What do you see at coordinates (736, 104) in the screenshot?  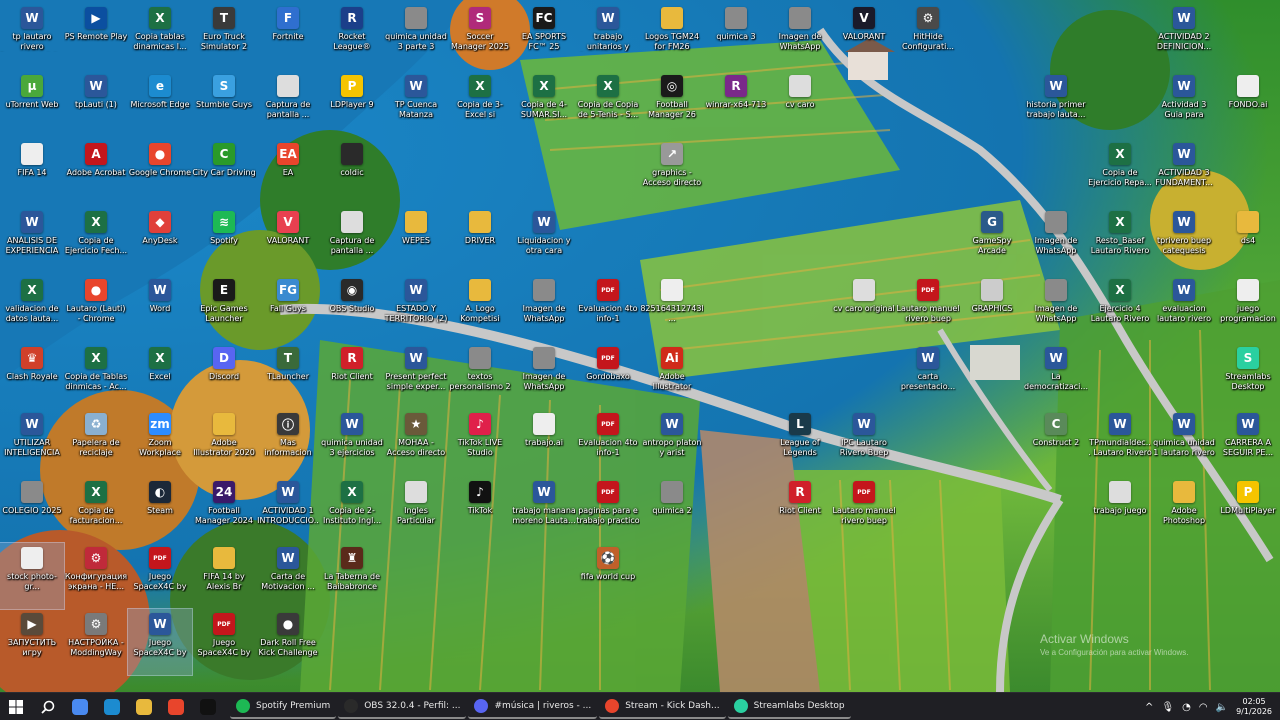 I see `desktop-icon: Rwinrar-x64-713` at bounding box center [736, 104].